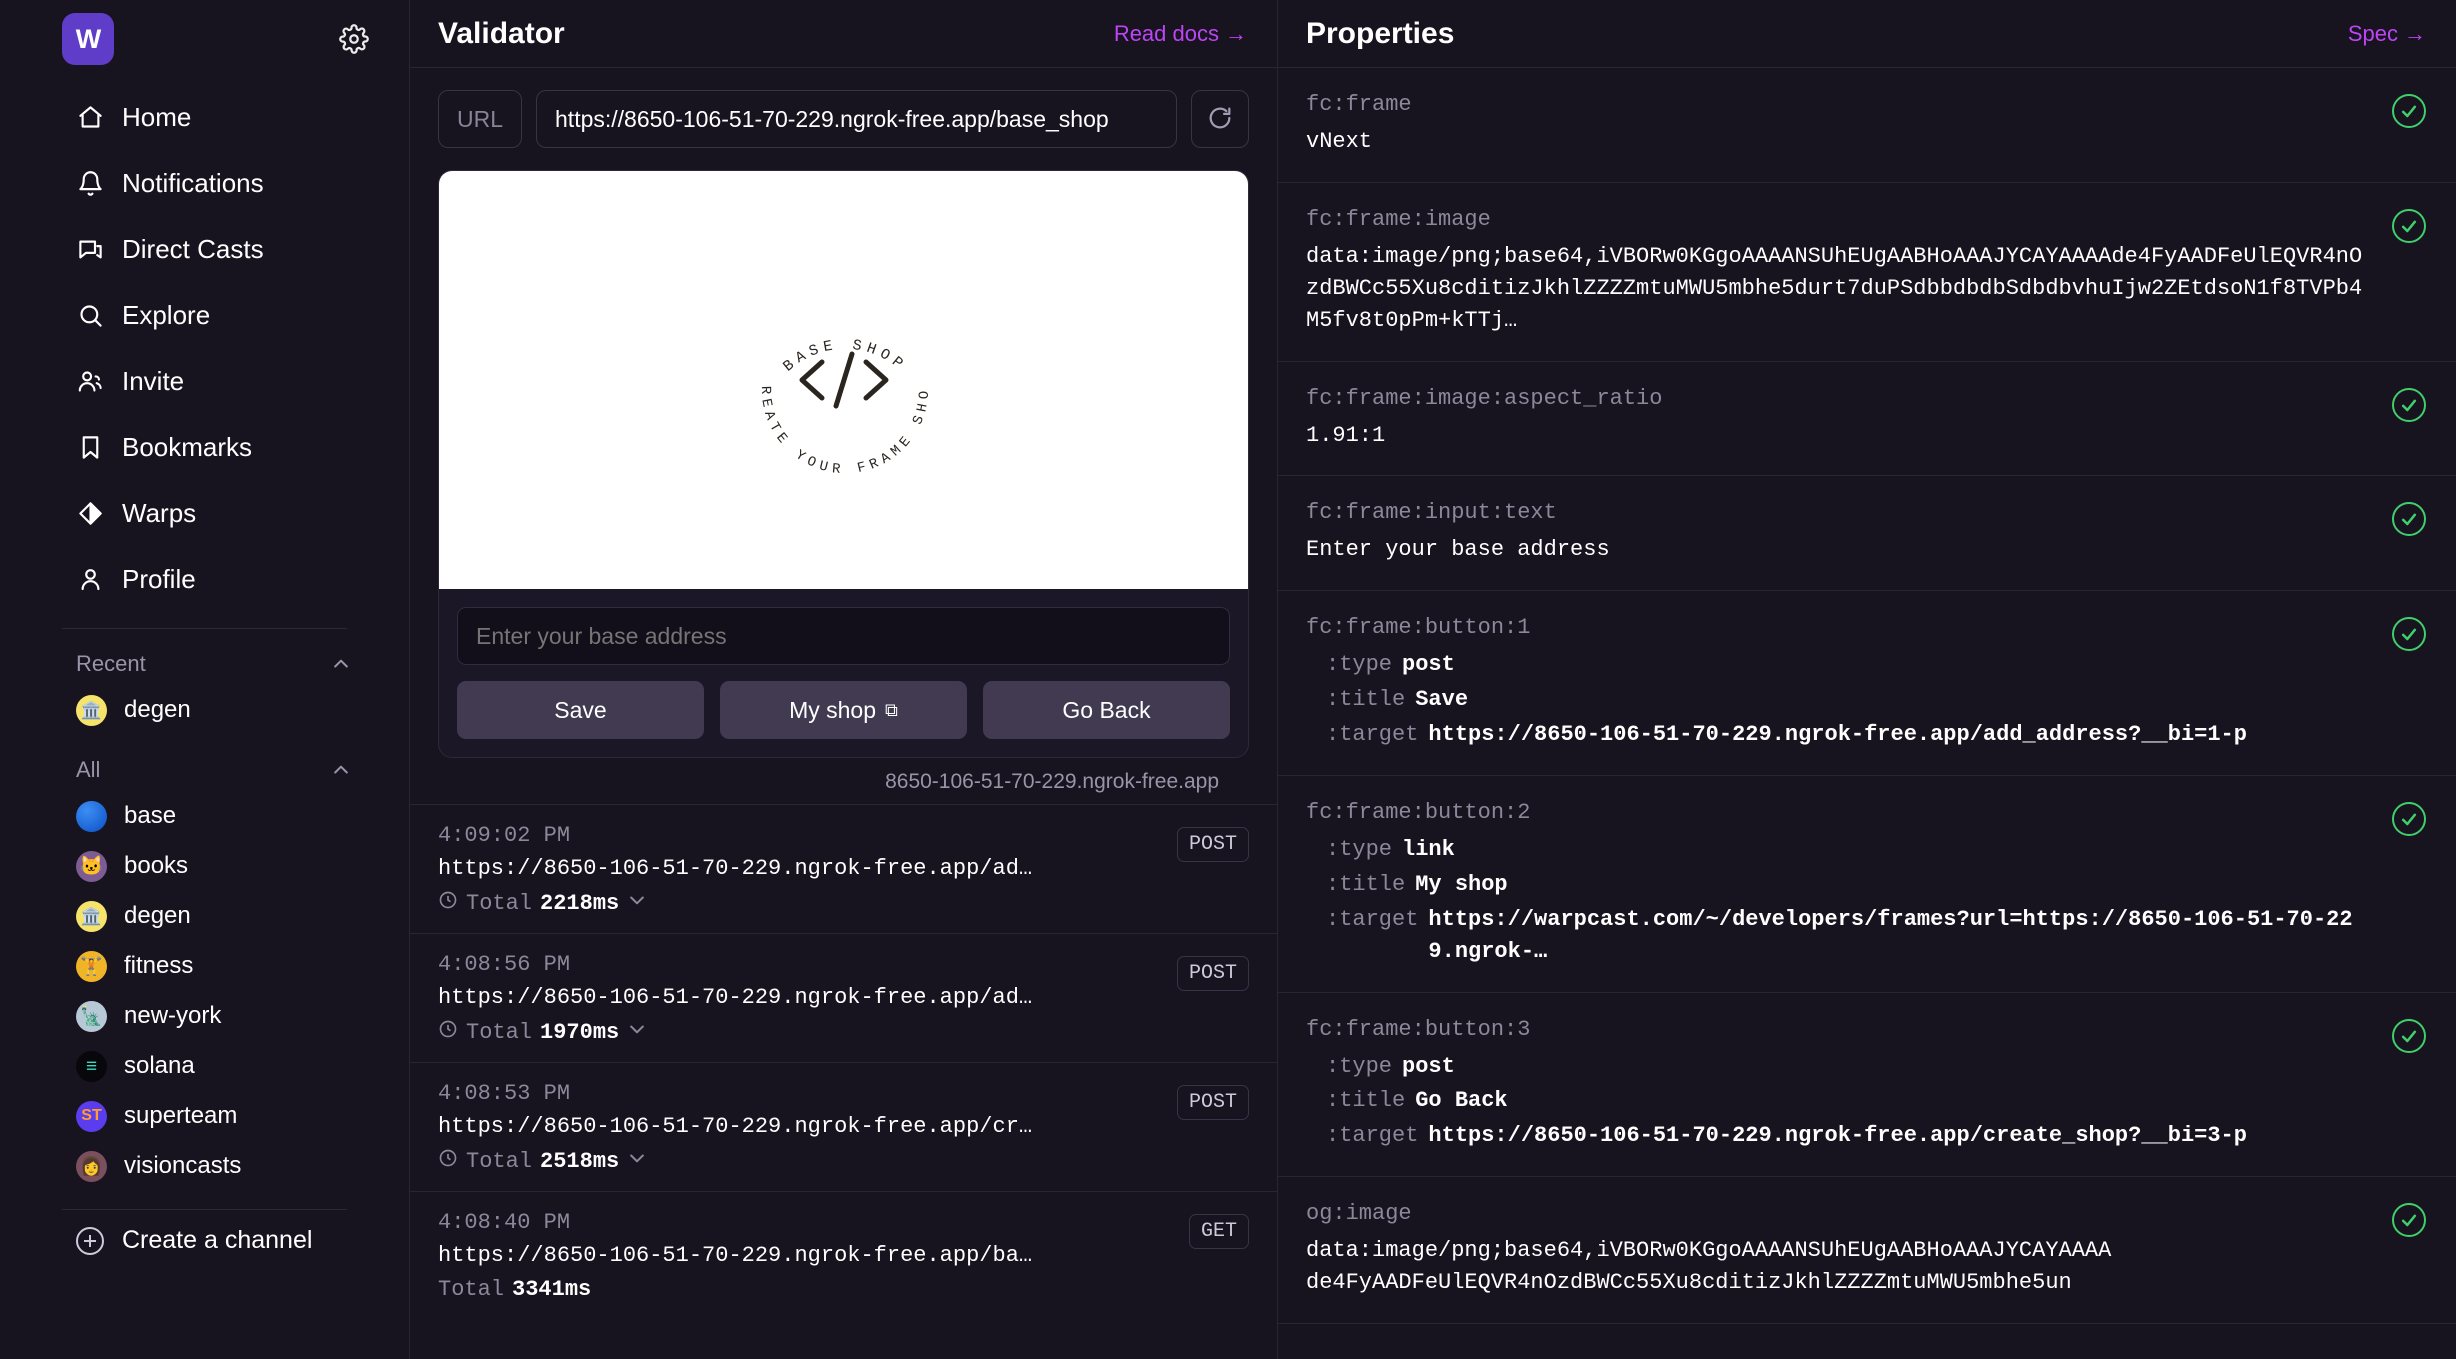  Describe the element at coordinates (204, 249) in the screenshot. I see `sidebar-item-direct-casts: Direct Casts` at that location.